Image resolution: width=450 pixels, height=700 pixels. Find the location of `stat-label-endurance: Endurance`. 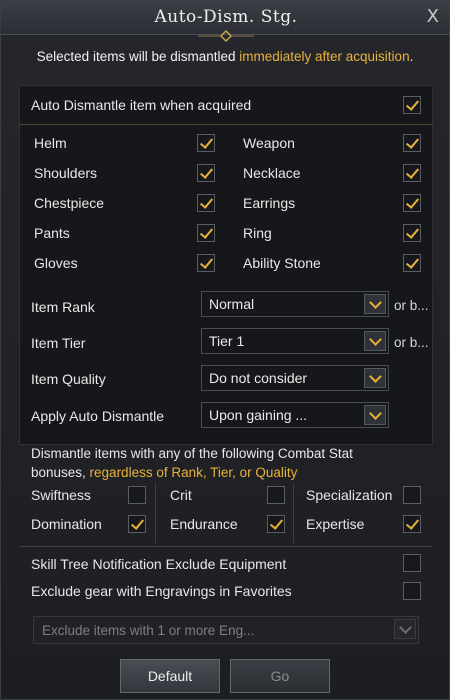

stat-label-endurance: Endurance is located at coordinates (204, 524).